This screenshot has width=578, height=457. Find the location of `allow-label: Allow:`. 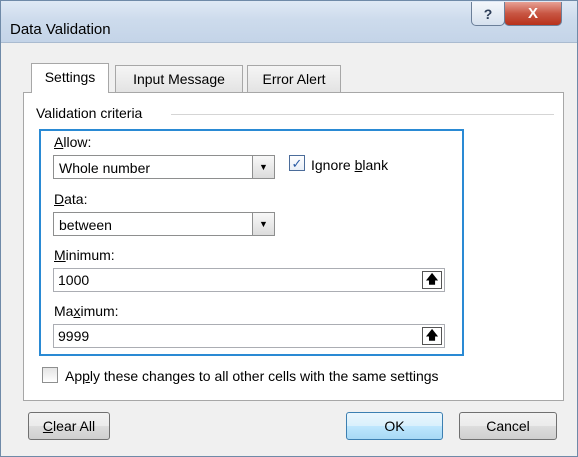

allow-label: Allow: is located at coordinates (73, 142).